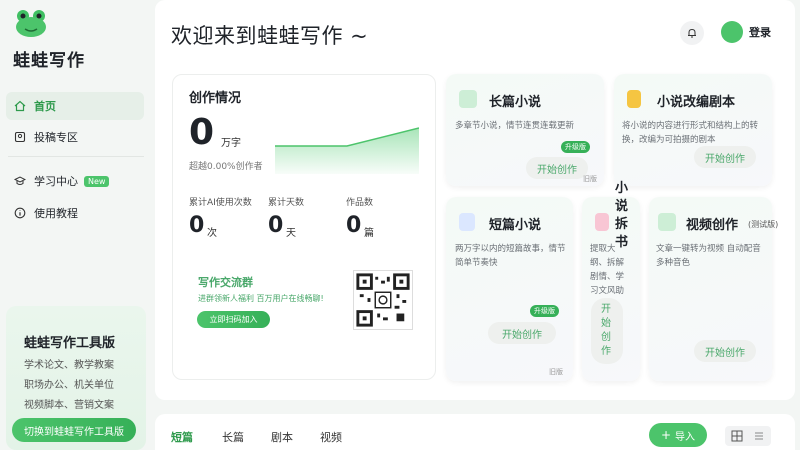  I want to click on notification-button, so click(692, 33).